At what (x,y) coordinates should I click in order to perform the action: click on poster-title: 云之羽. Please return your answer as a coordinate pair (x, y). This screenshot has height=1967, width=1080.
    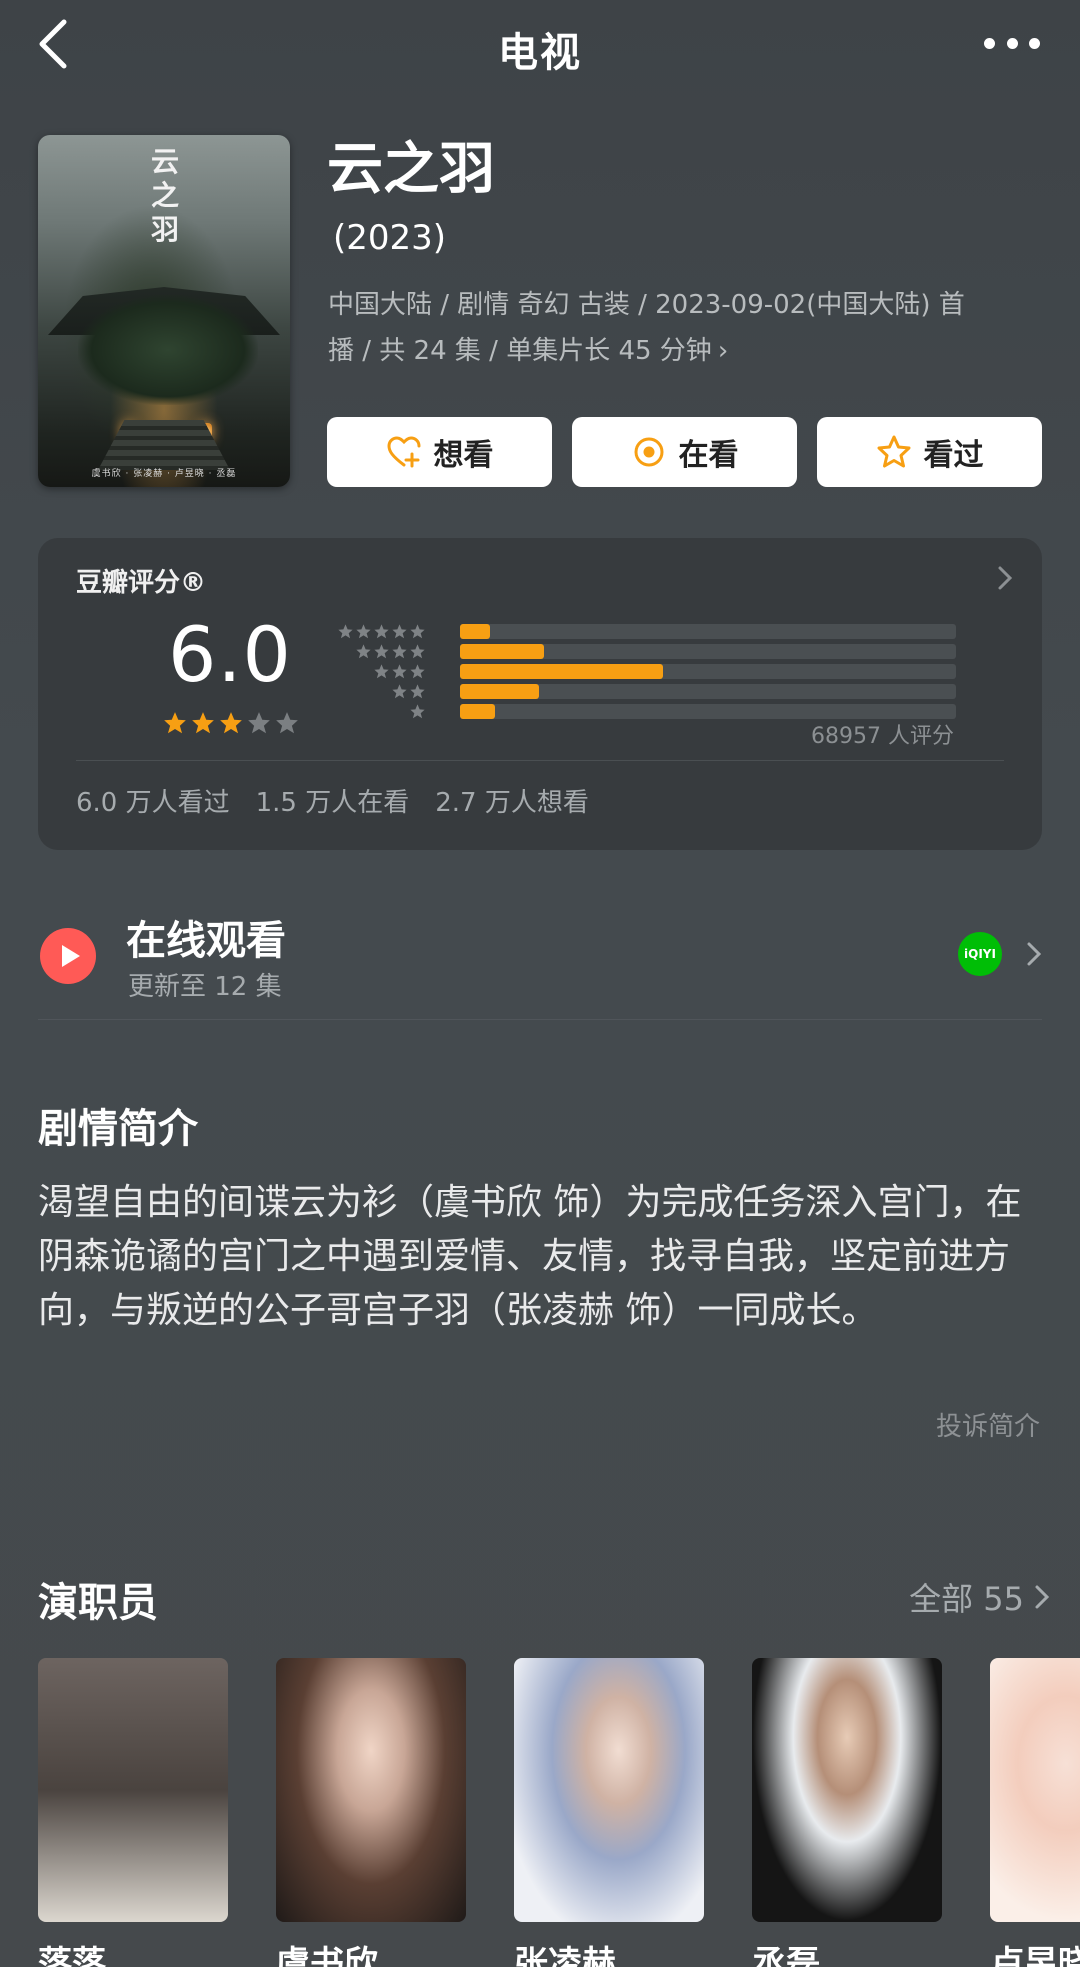
    Looking at the image, I should click on (164, 195).